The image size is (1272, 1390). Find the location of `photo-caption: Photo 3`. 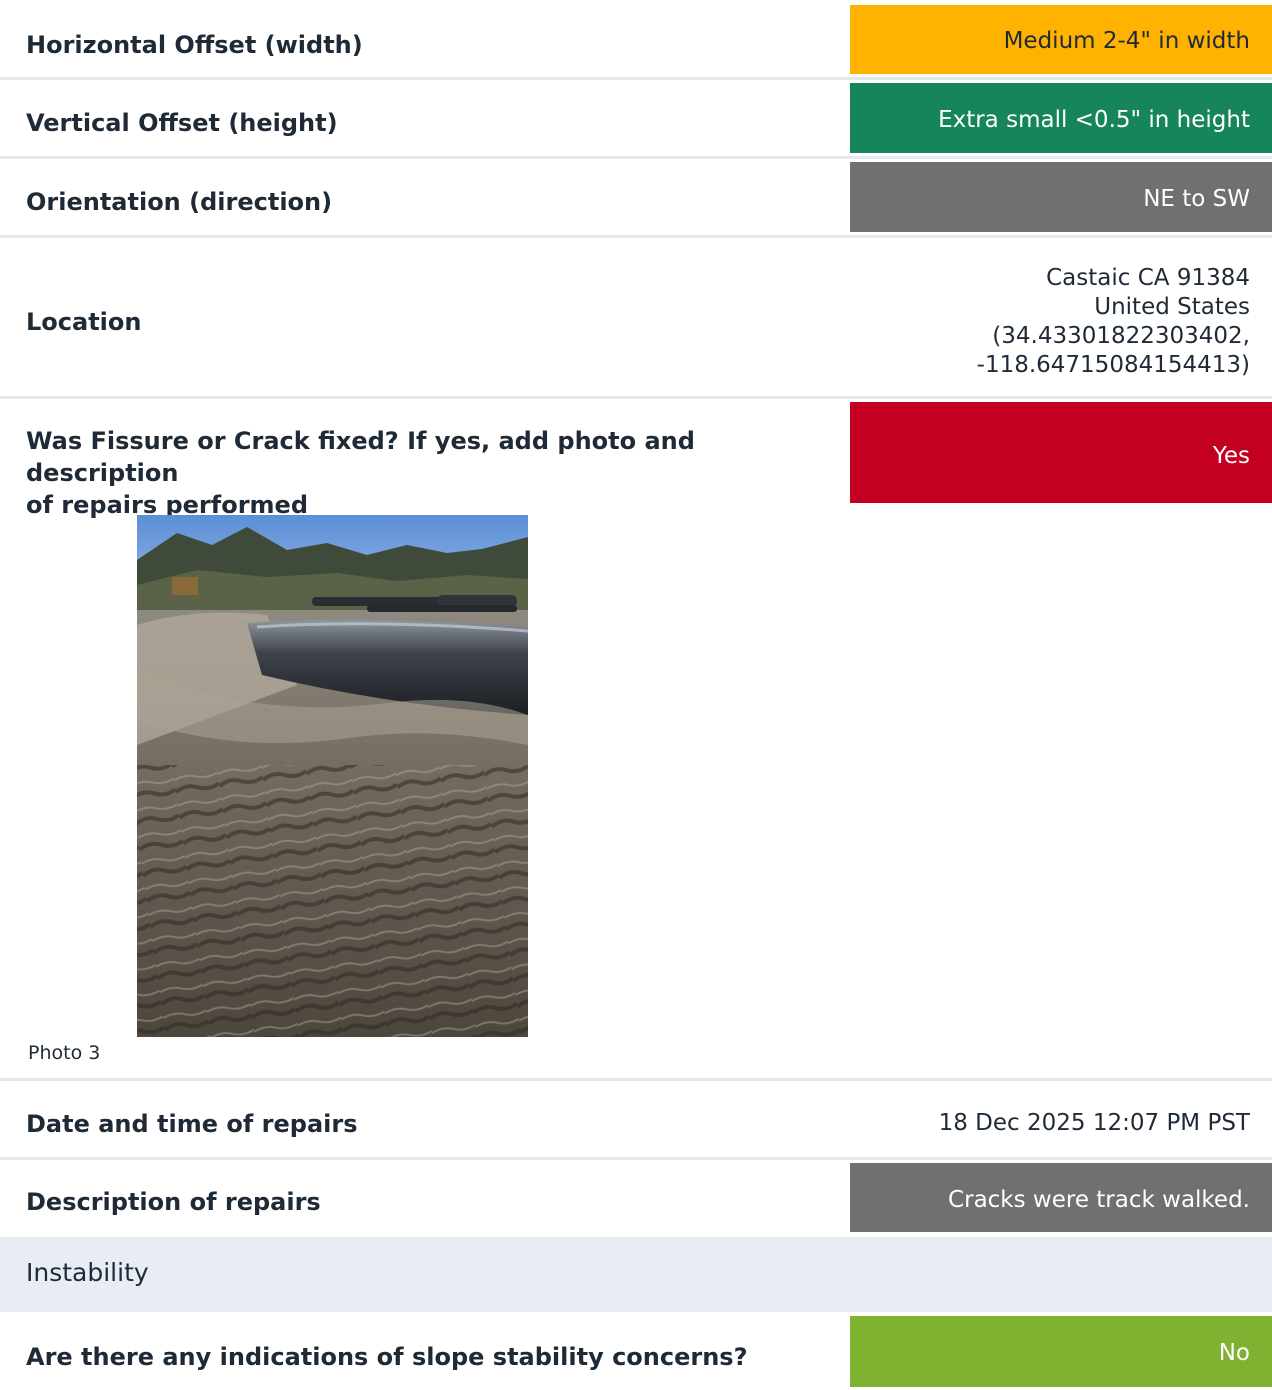

photo-caption: Photo 3 is located at coordinates (64, 1053).